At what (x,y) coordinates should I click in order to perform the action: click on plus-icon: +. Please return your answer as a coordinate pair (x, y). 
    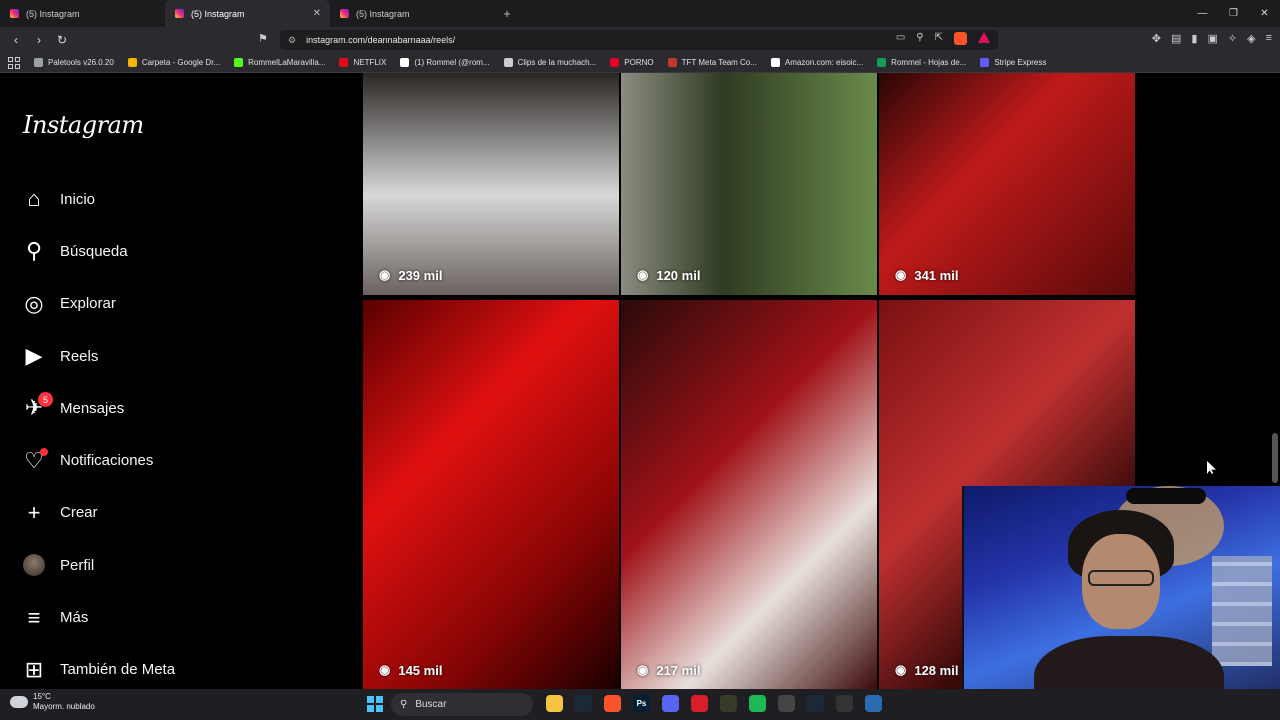
    Looking at the image, I should click on (34, 512).